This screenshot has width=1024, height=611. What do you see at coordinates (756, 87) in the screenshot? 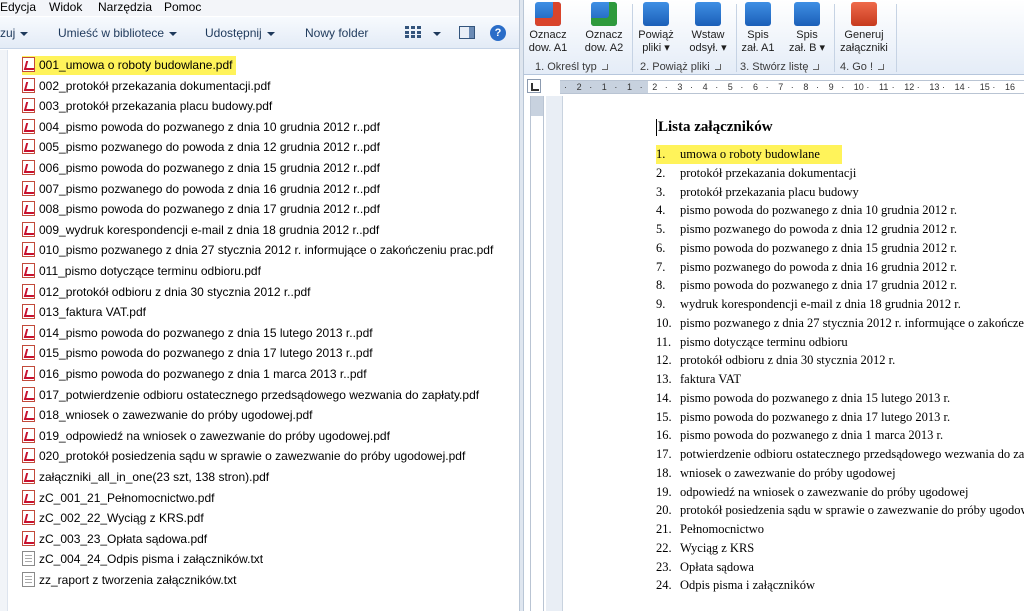
I see `ruler-tick-label: 6` at bounding box center [756, 87].